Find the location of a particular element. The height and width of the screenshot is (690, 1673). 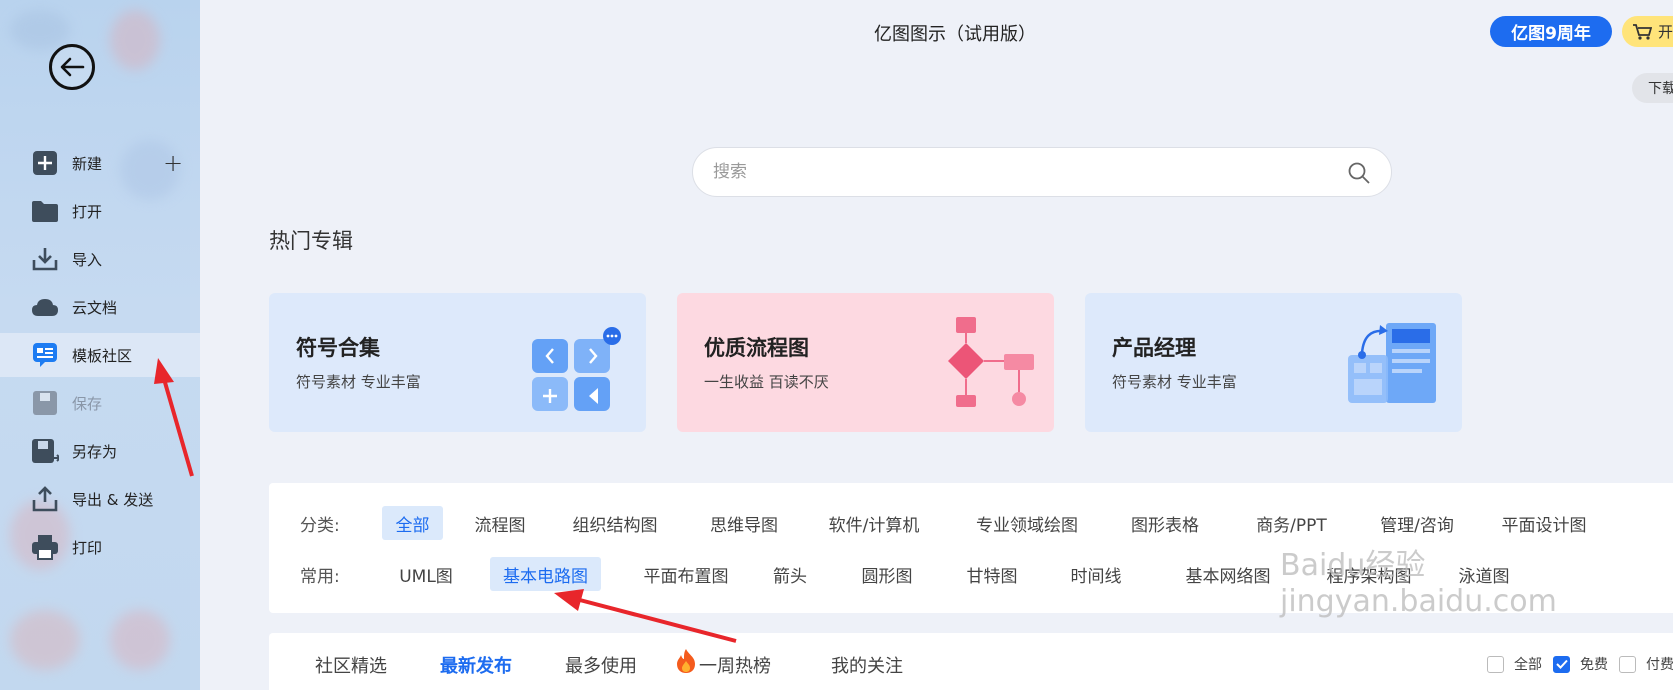

cloud-icon is located at coordinates (45, 307).